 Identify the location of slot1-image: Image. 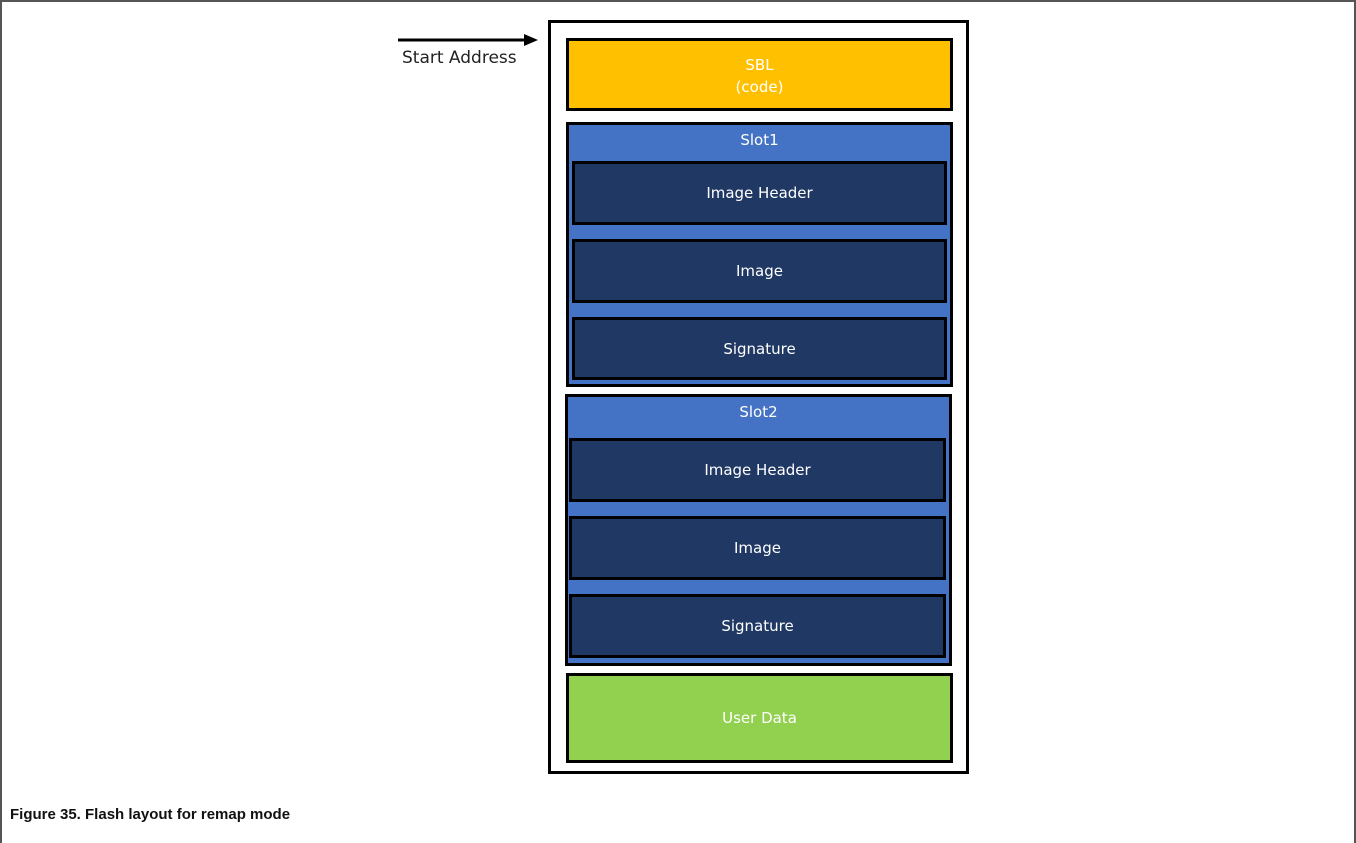
(759, 271).